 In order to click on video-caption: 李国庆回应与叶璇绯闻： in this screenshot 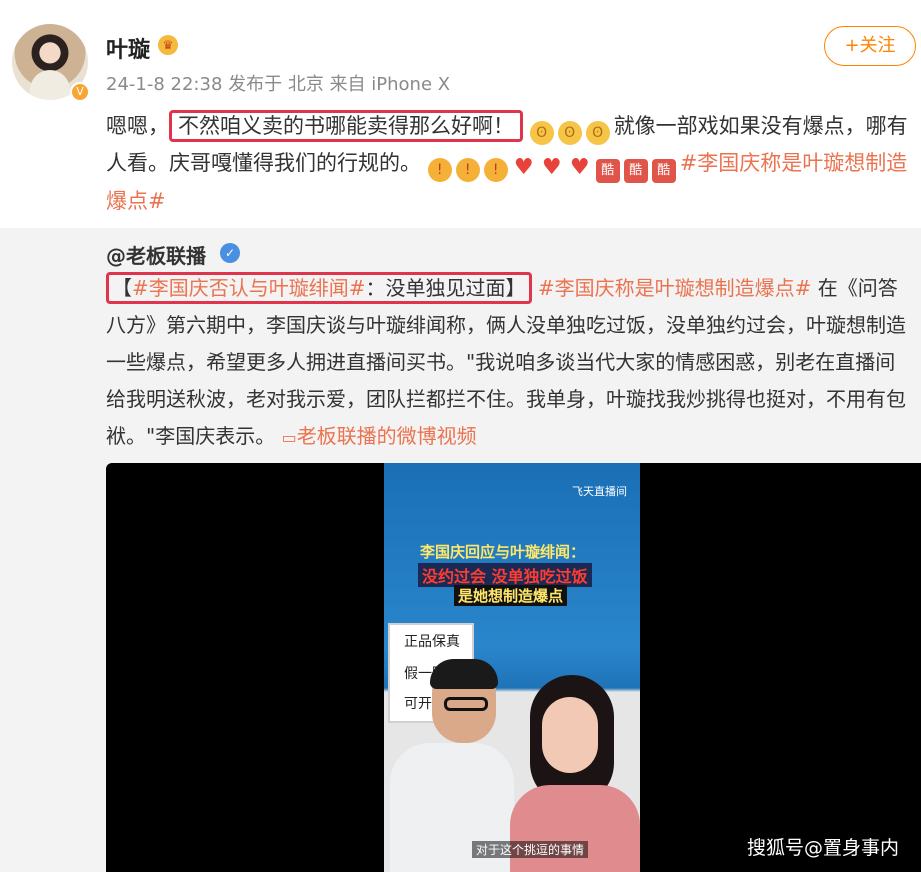, I will do `click(503, 552)`.